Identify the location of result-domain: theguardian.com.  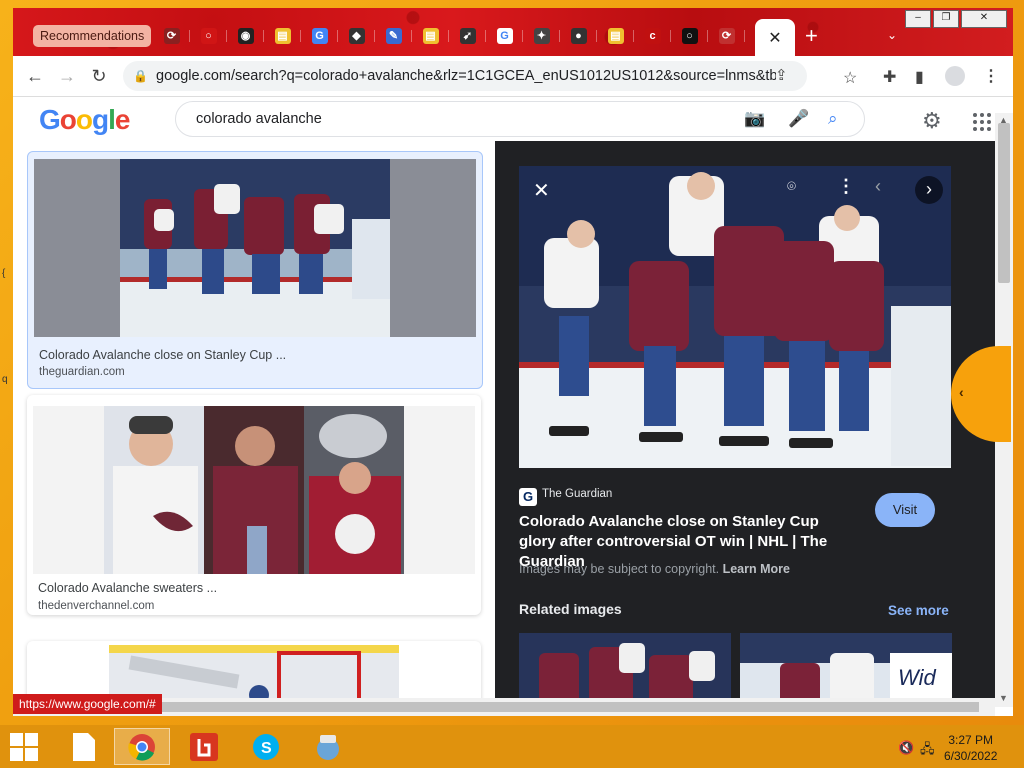
(82, 372).